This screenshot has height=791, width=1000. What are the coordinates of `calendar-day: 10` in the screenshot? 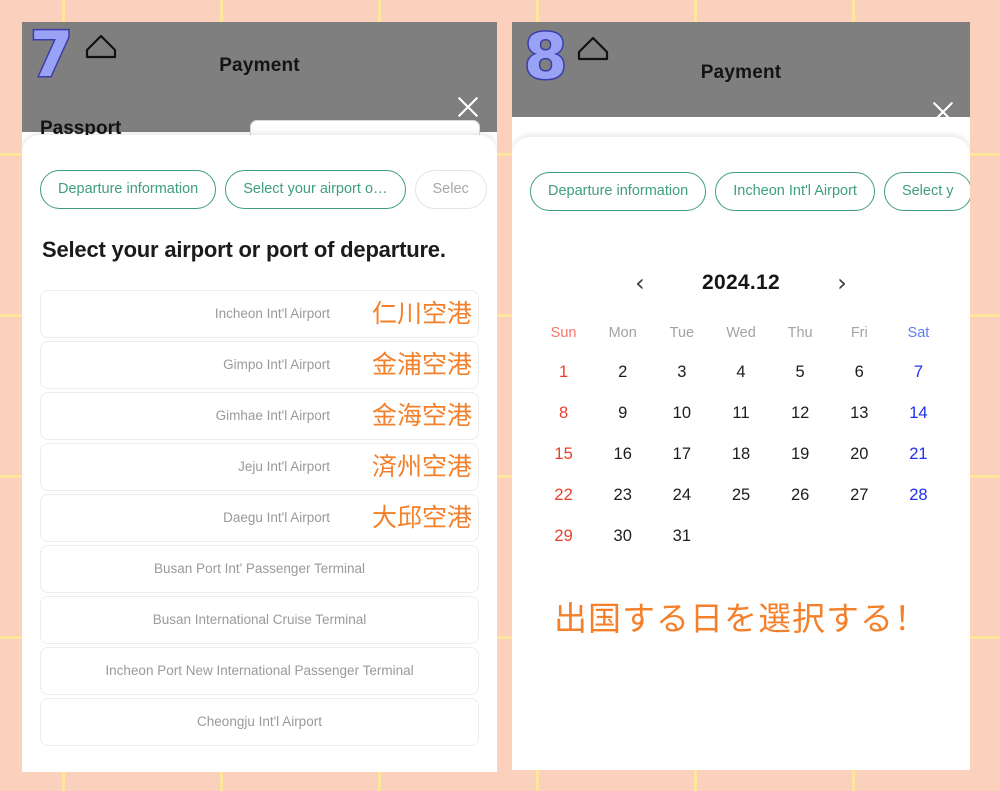 It's located at (681, 413).